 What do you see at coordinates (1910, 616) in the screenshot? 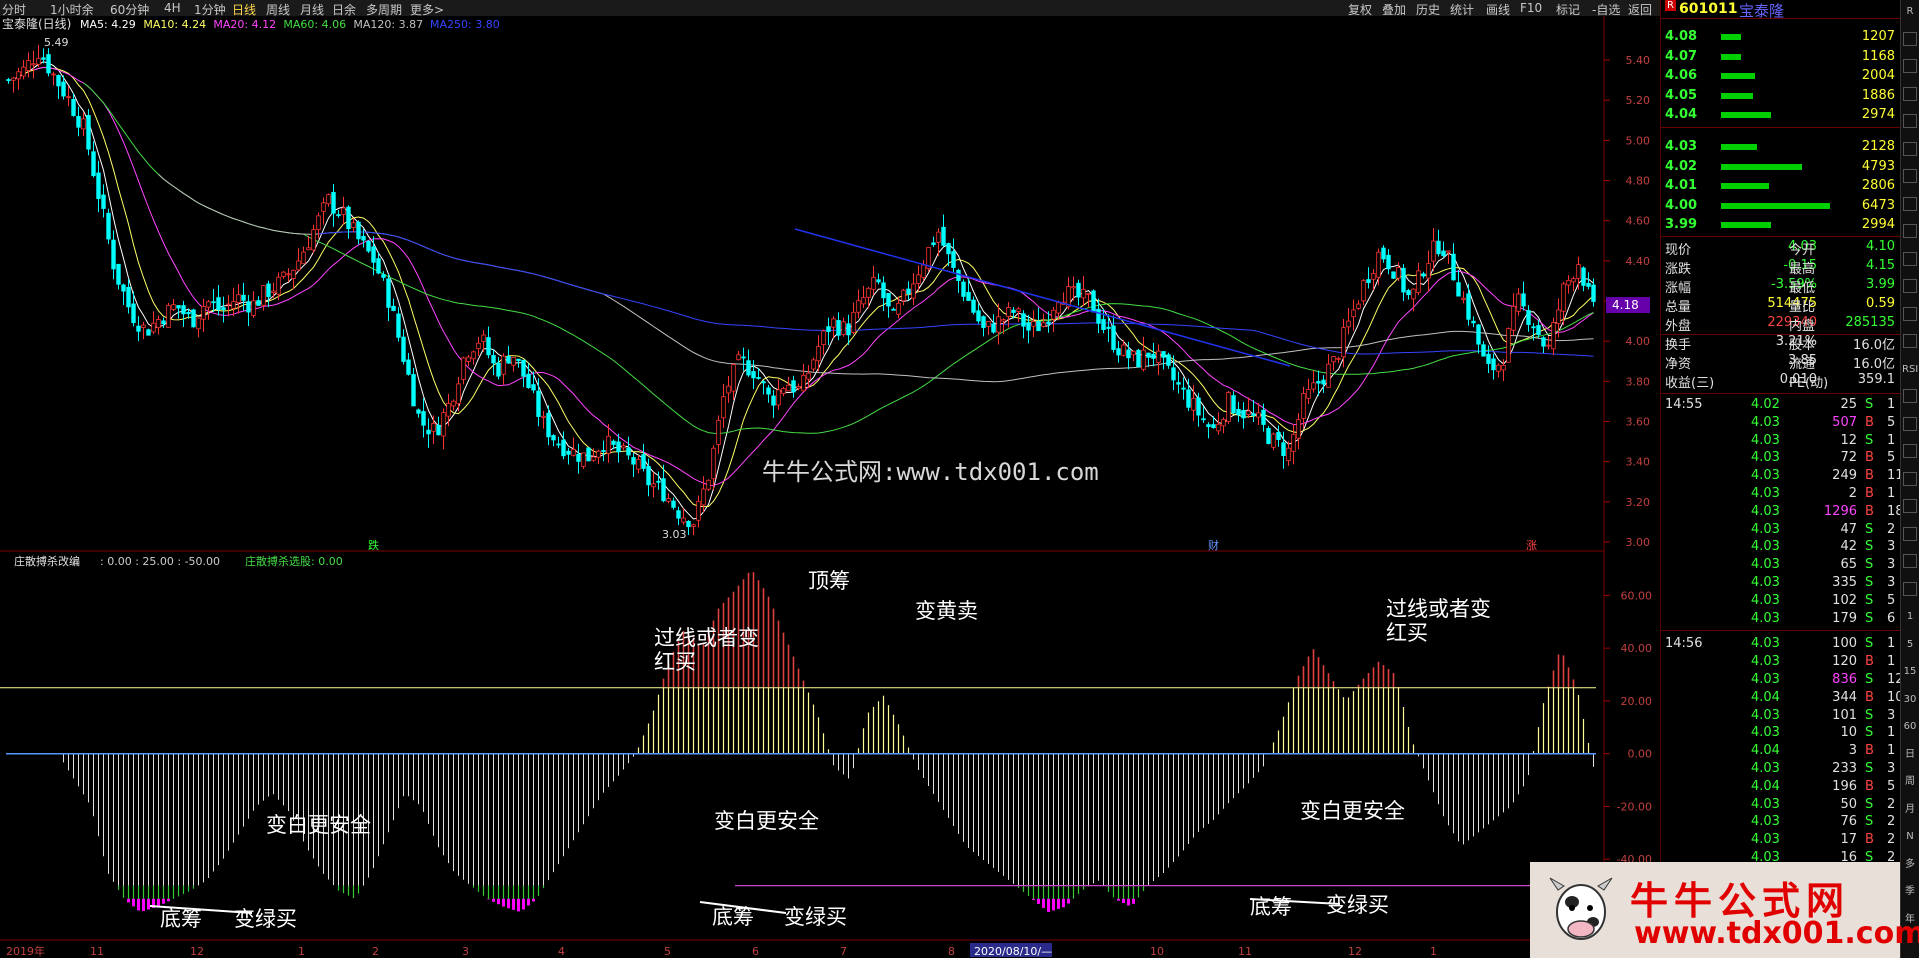
I see `side-tool-icon: 1` at bounding box center [1910, 616].